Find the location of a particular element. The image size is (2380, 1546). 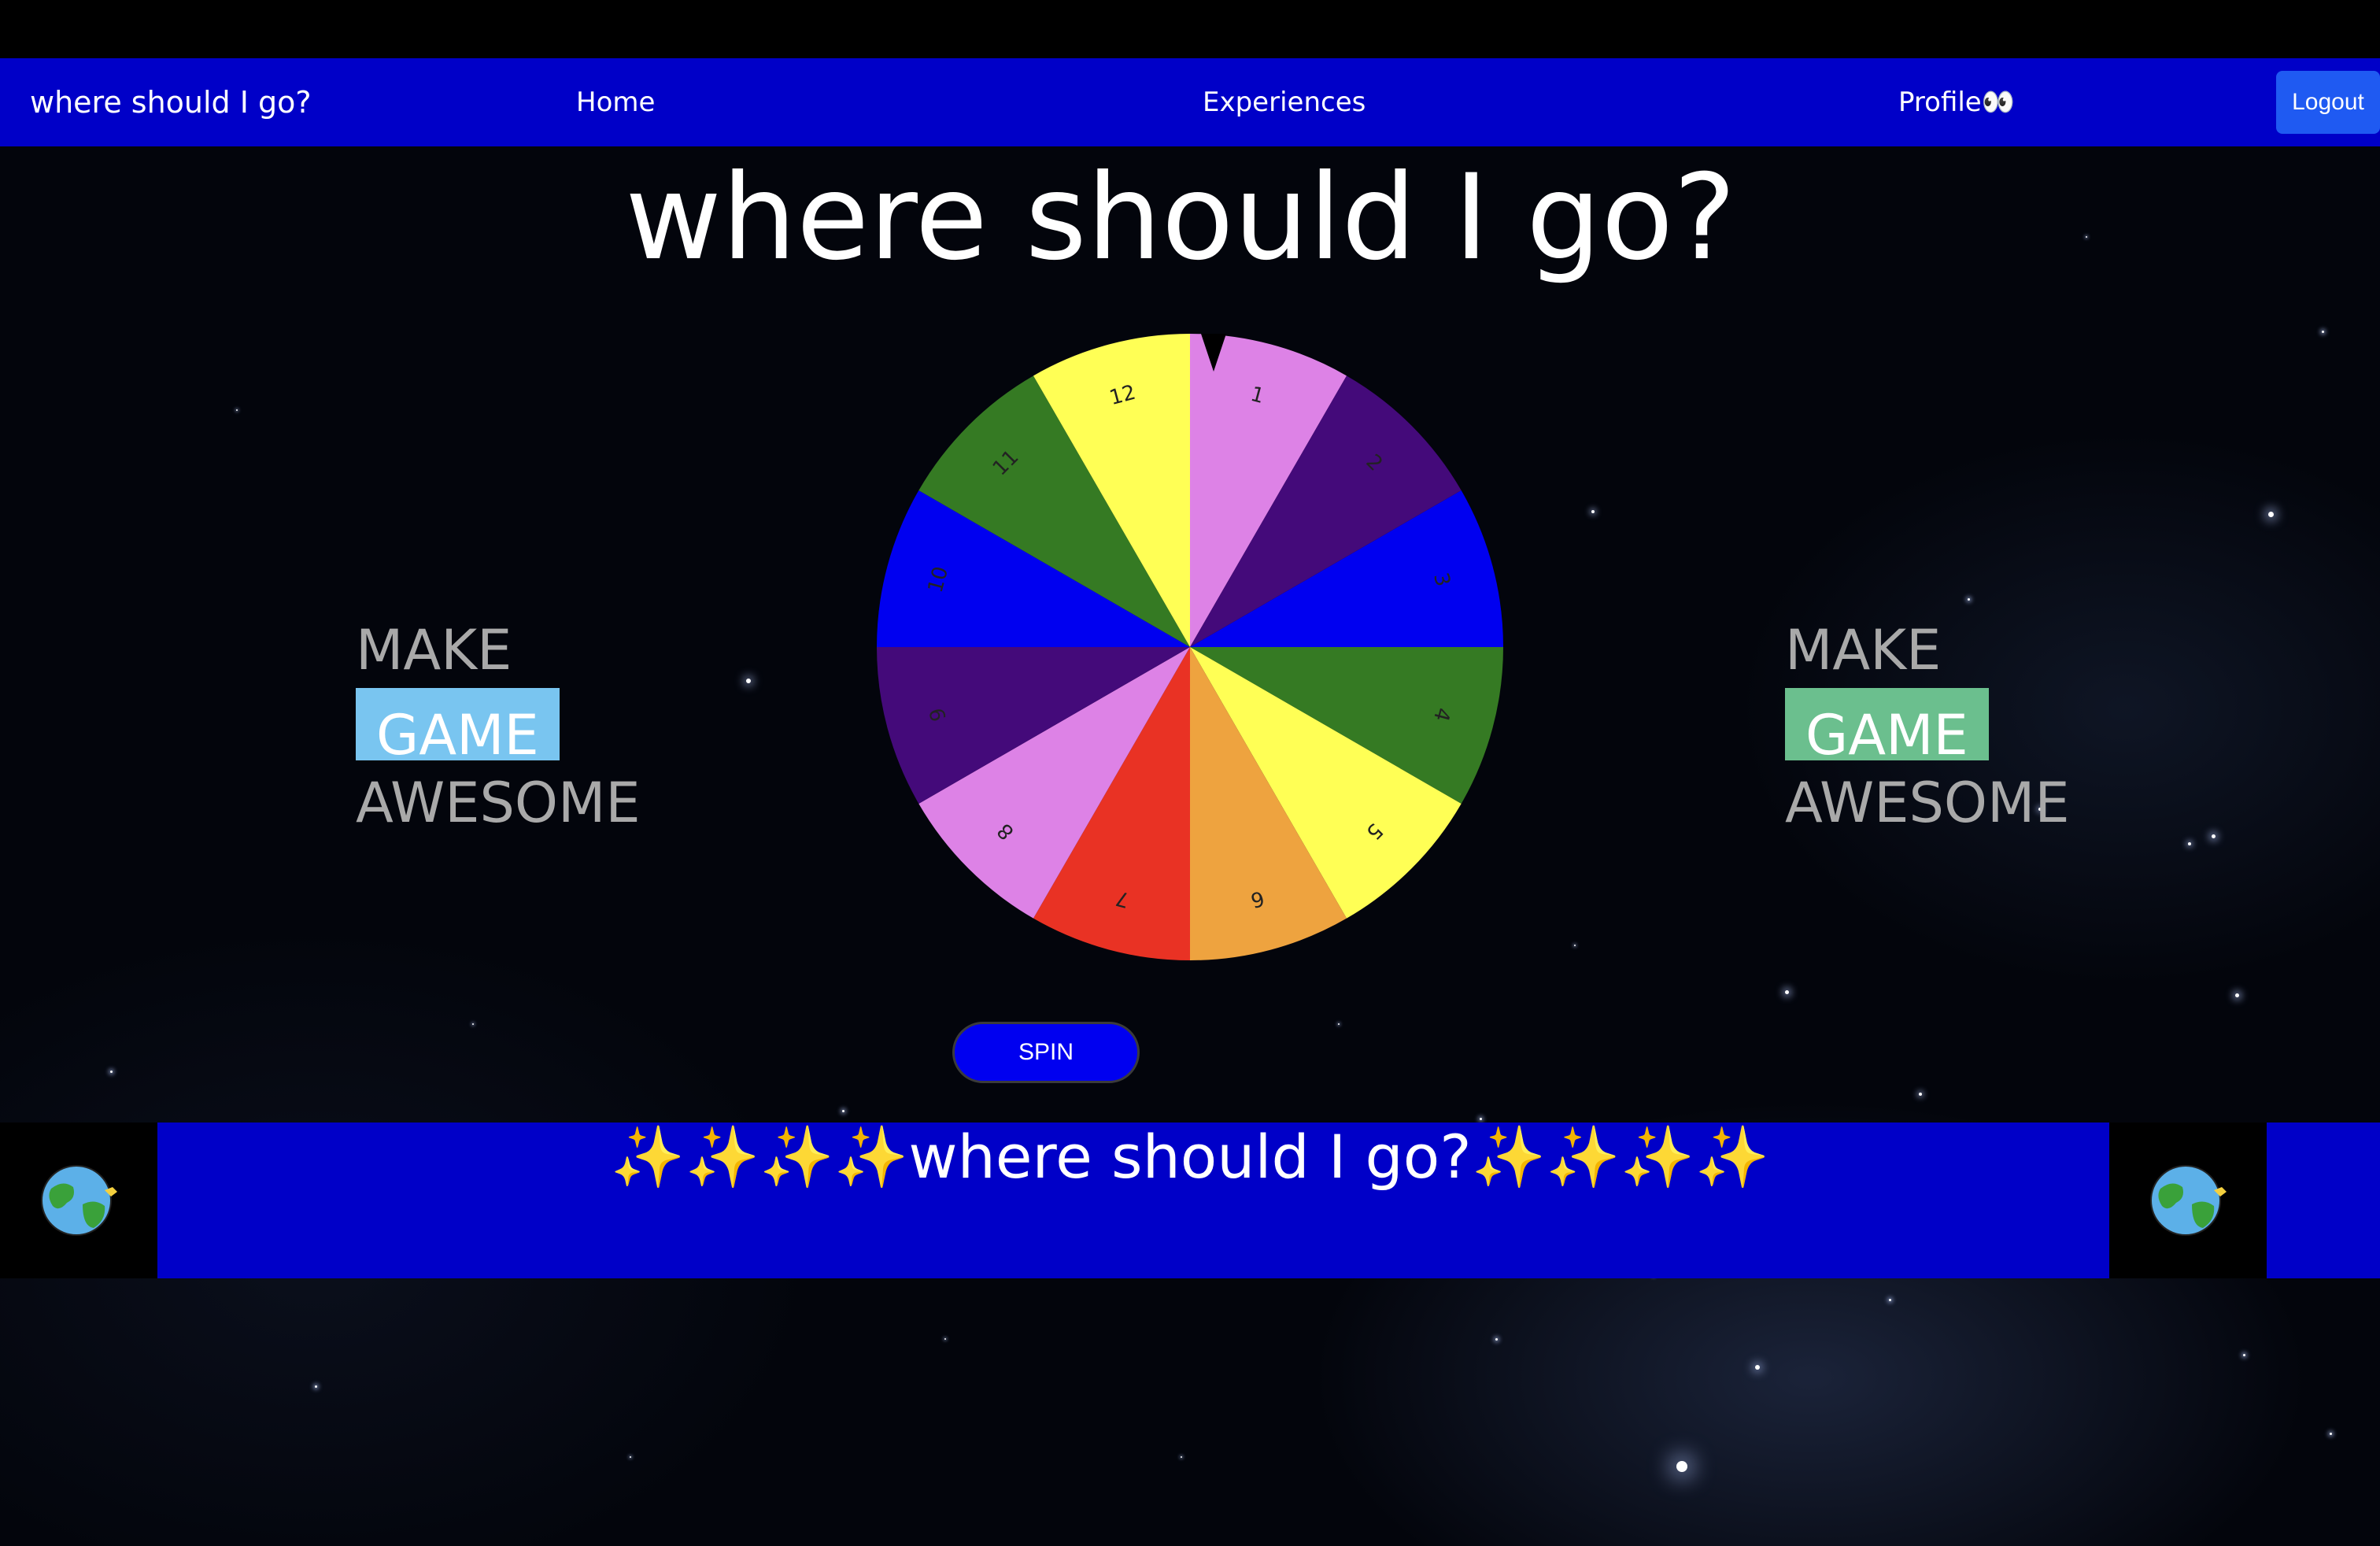

footer-title: where should I go? is located at coordinates (1190, 1157).